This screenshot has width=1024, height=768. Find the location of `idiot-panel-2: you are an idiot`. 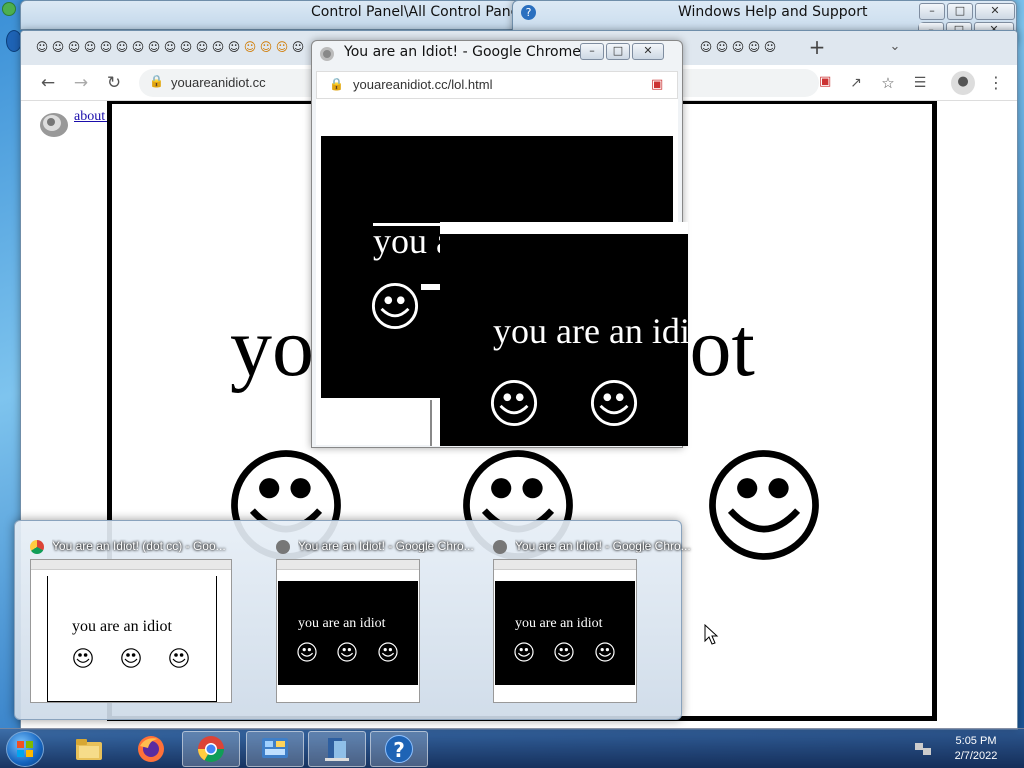

idiot-panel-2: you are an idiot is located at coordinates (564, 334).